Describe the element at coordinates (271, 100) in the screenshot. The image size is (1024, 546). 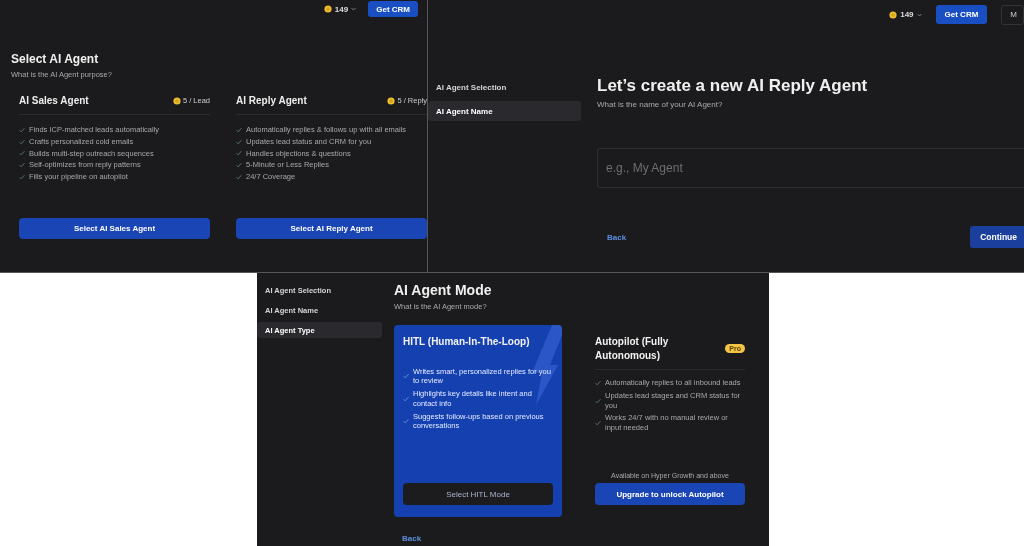
I see `agent-name: AI Reply Agent` at that location.